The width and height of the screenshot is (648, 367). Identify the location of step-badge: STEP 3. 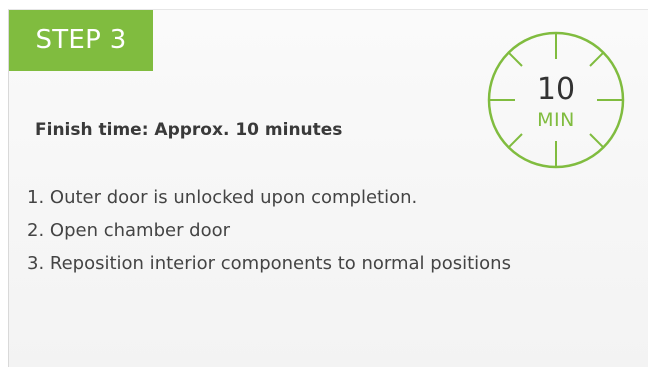
(81, 40).